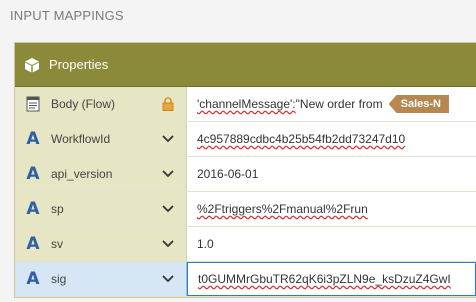  I want to click on value-field-sp: %2Ftriggers%2Fmanual%2Frun, so click(331, 209).